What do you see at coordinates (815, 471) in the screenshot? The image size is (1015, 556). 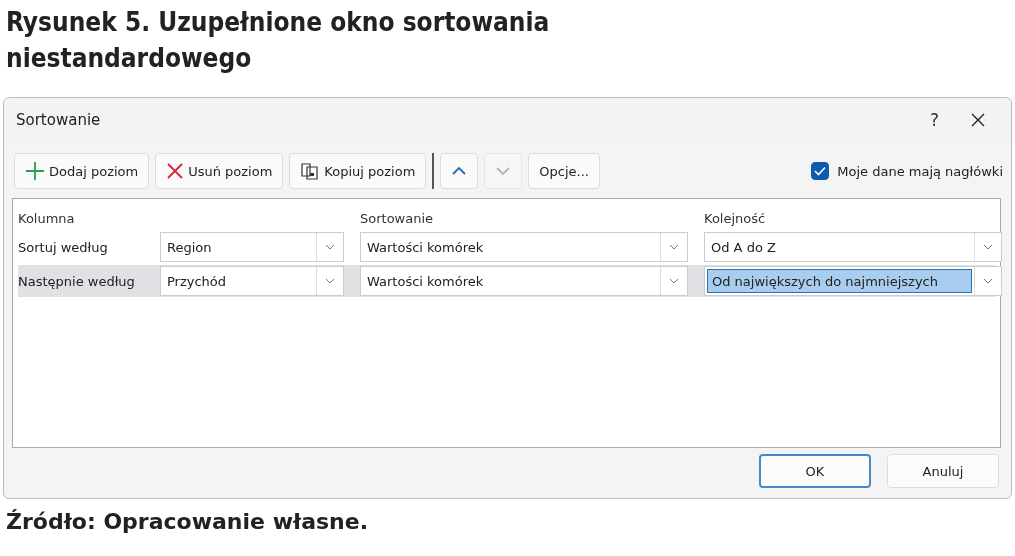 I see `ok-button: OK` at bounding box center [815, 471].